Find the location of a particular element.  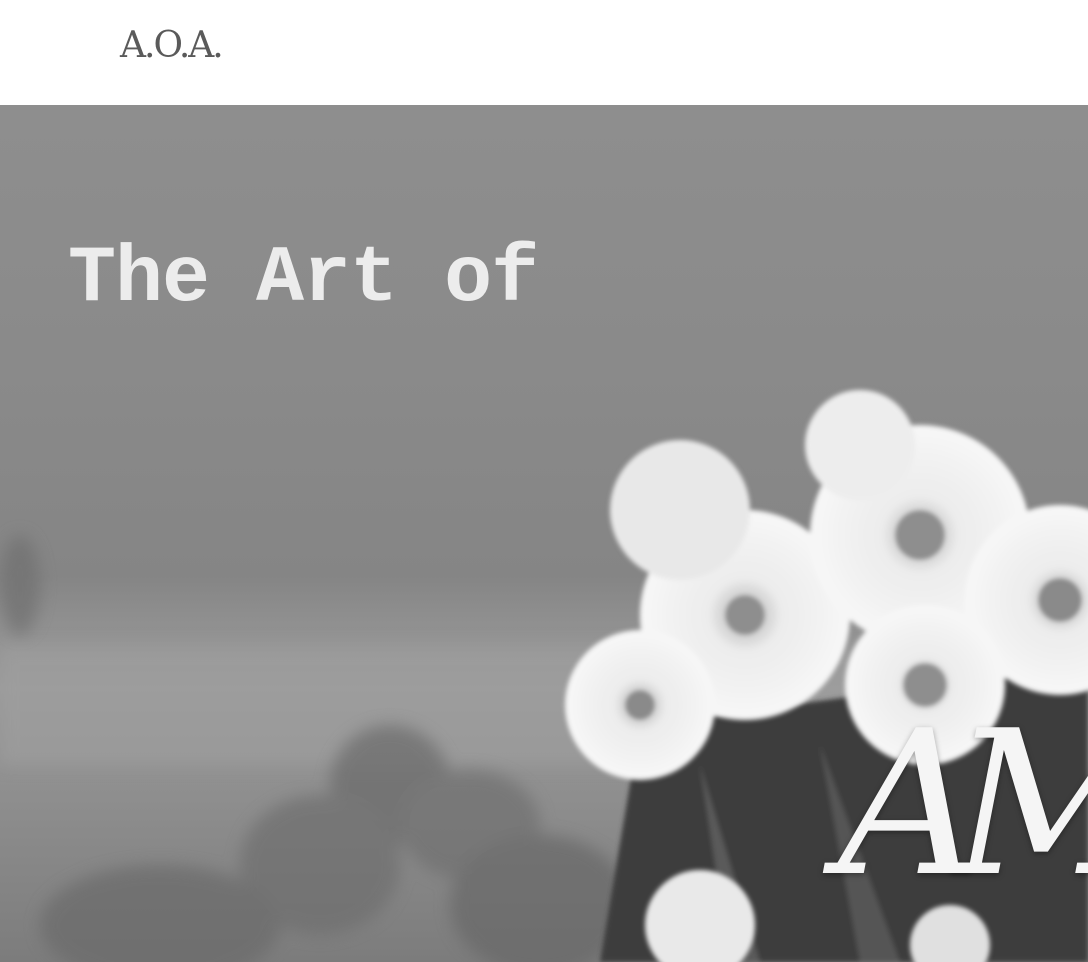

site-header: A.O.A. is located at coordinates (544, 52).